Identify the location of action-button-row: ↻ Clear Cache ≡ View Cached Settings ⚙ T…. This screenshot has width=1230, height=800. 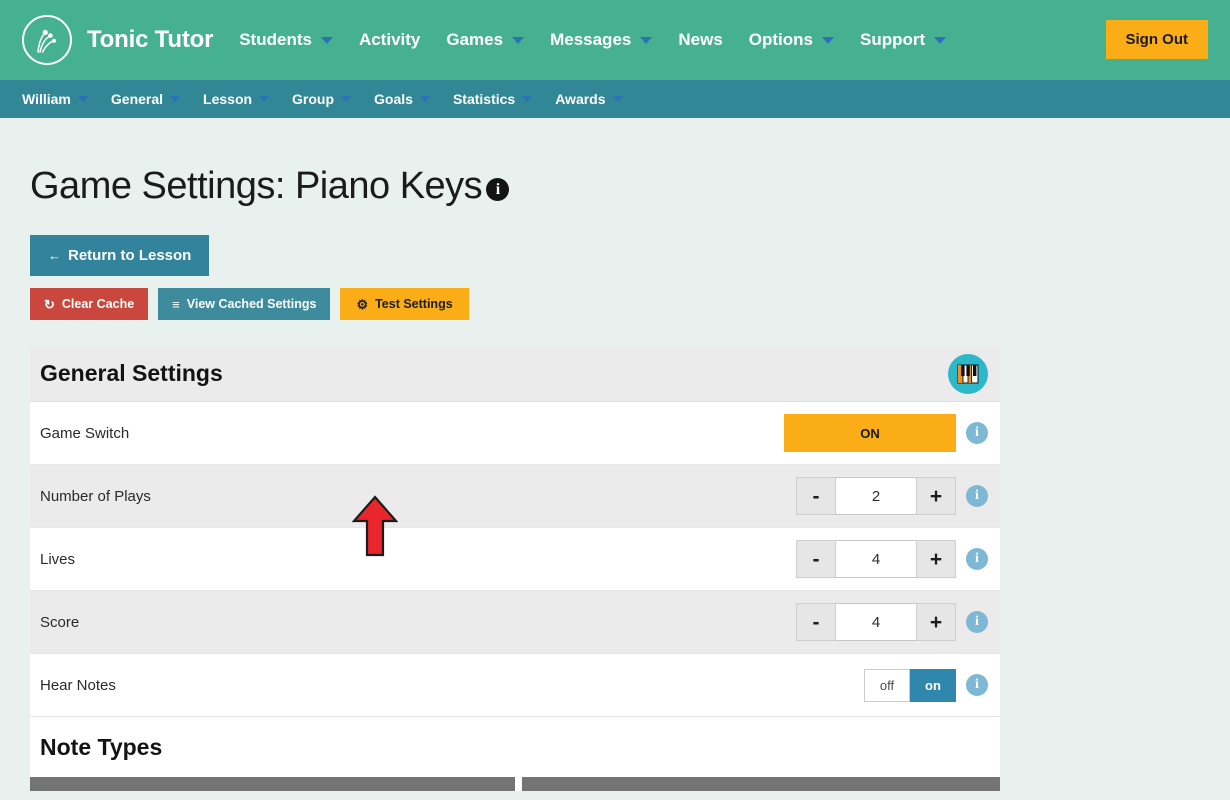
(615, 304).